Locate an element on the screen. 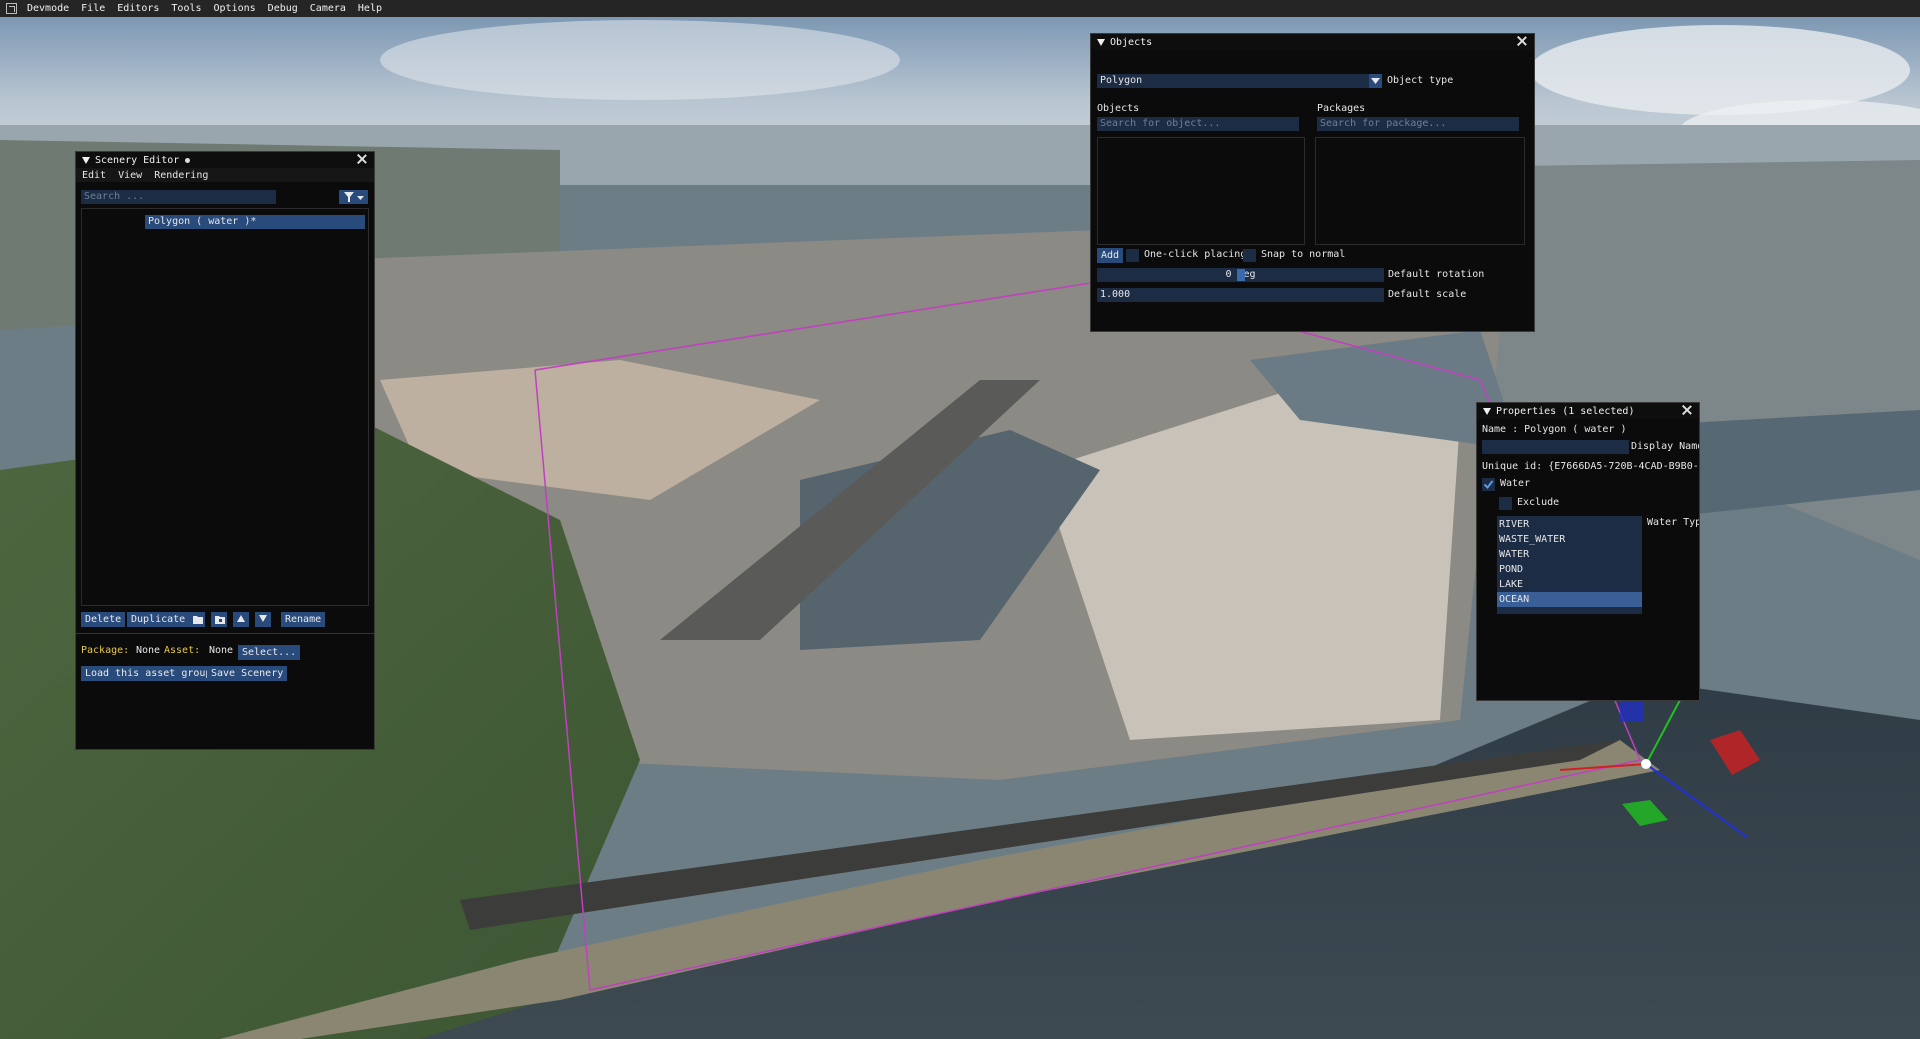 Image resolution: width=1920 pixels, height=1039 pixels. devmode-icon is located at coordinates (11, 8).